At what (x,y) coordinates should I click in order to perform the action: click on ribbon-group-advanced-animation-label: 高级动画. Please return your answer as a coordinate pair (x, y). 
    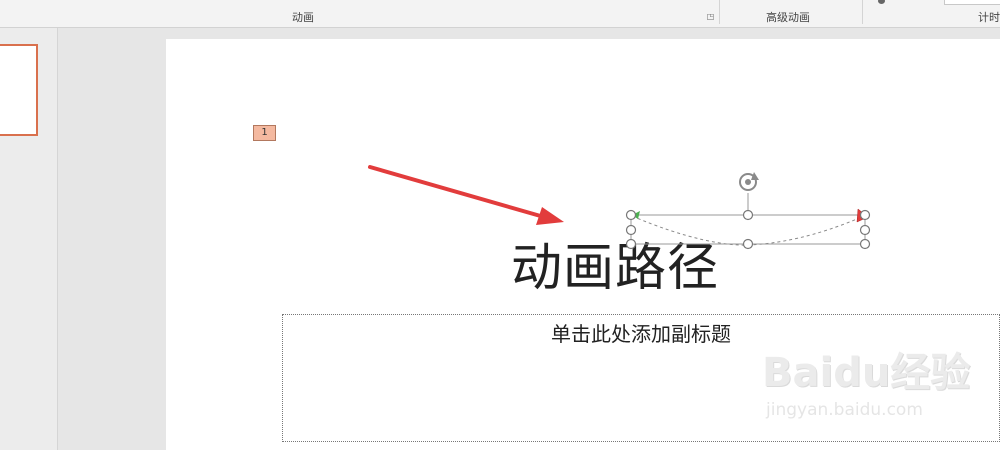
    Looking at the image, I should click on (788, 17).